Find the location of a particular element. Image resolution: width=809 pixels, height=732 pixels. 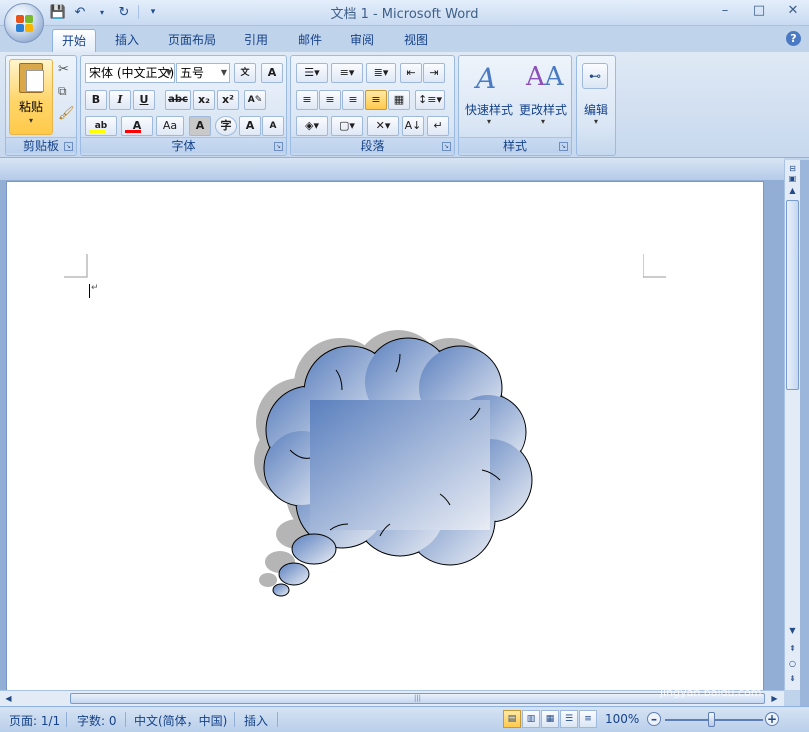

clipboard-group: 粘贴 ▾ ✂ ⧉ 🖌 剪贴板 ↘ is located at coordinates (41, 105).